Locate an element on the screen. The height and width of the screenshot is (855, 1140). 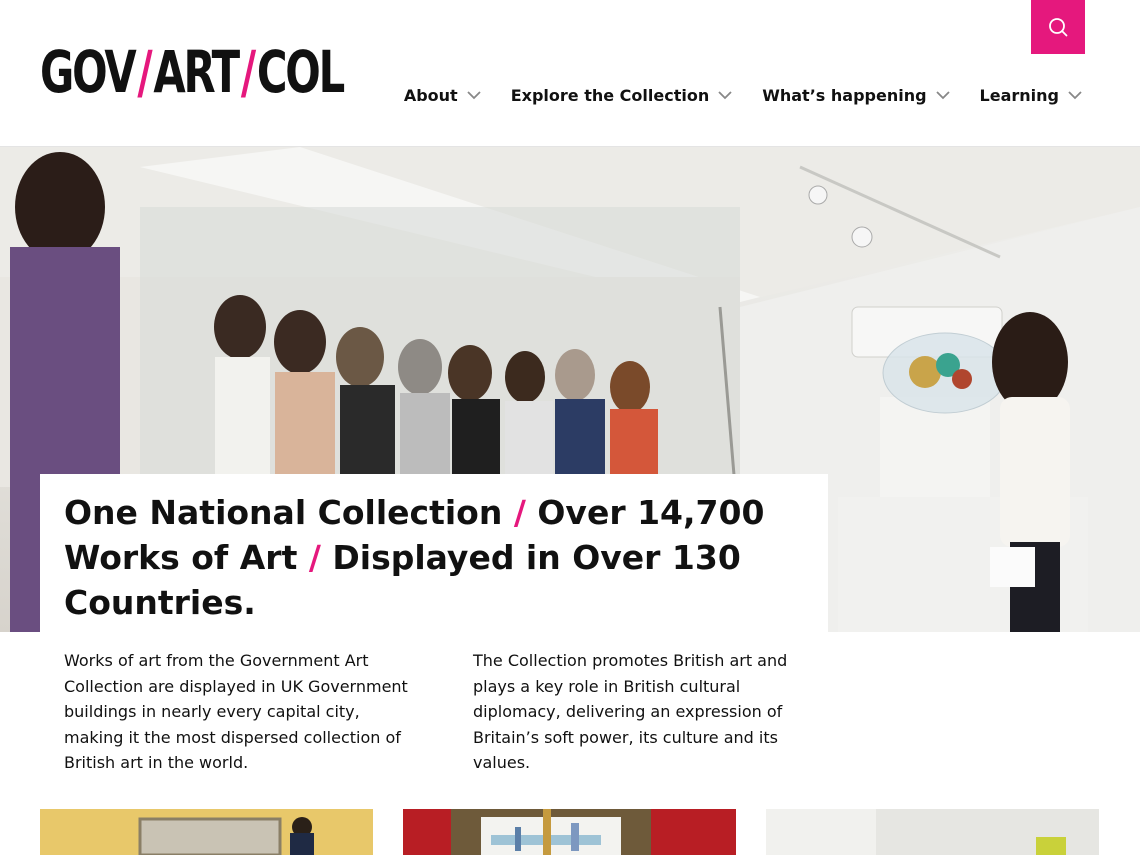
nav-item-explore: Explore the Collection is located at coordinates (622, 95).